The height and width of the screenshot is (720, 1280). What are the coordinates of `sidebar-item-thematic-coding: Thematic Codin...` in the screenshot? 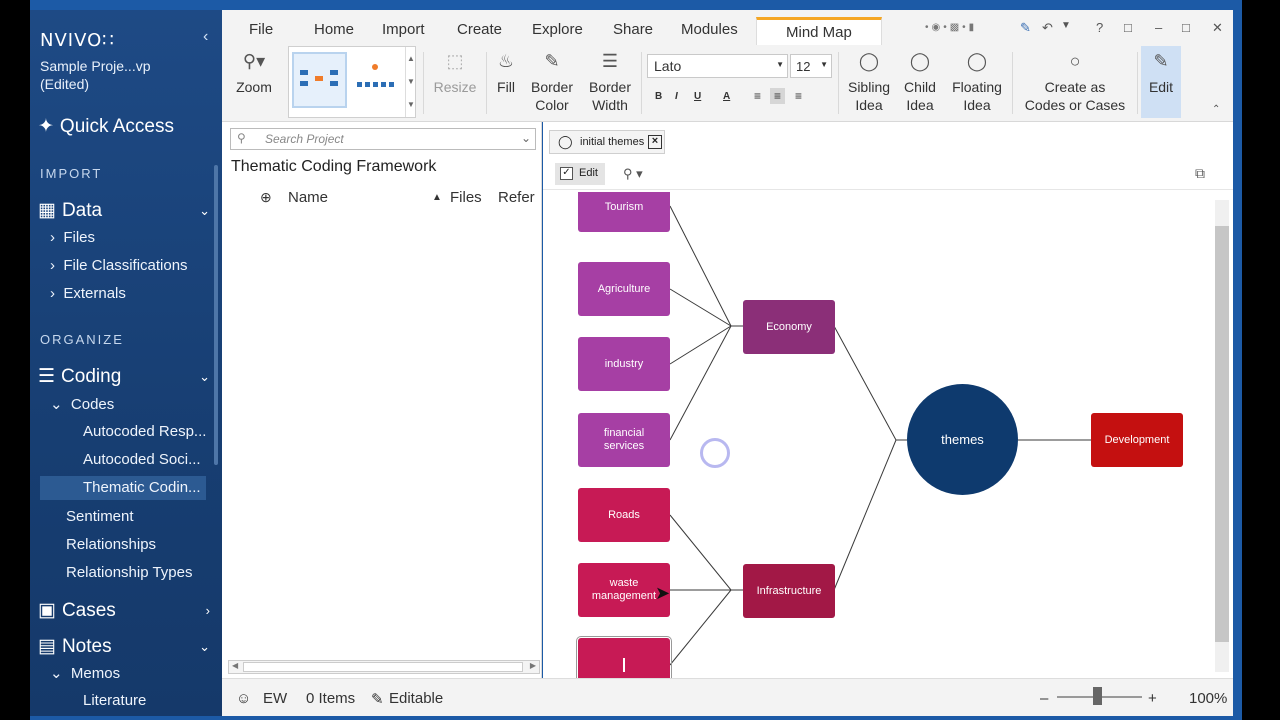 It's located at (123, 488).